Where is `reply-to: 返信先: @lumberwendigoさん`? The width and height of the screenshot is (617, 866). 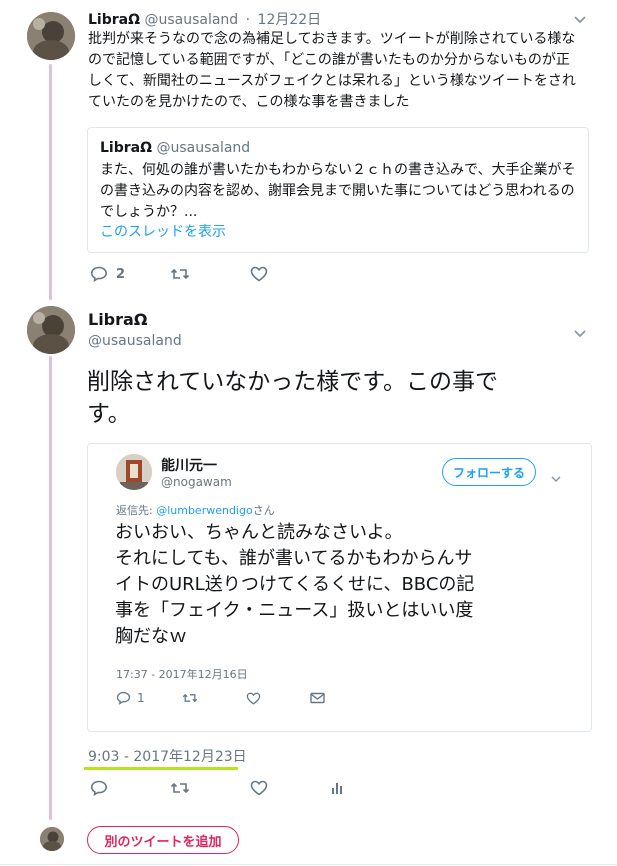
reply-to: 返信先: @lumberwendigoさん is located at coordinates (195, 510).